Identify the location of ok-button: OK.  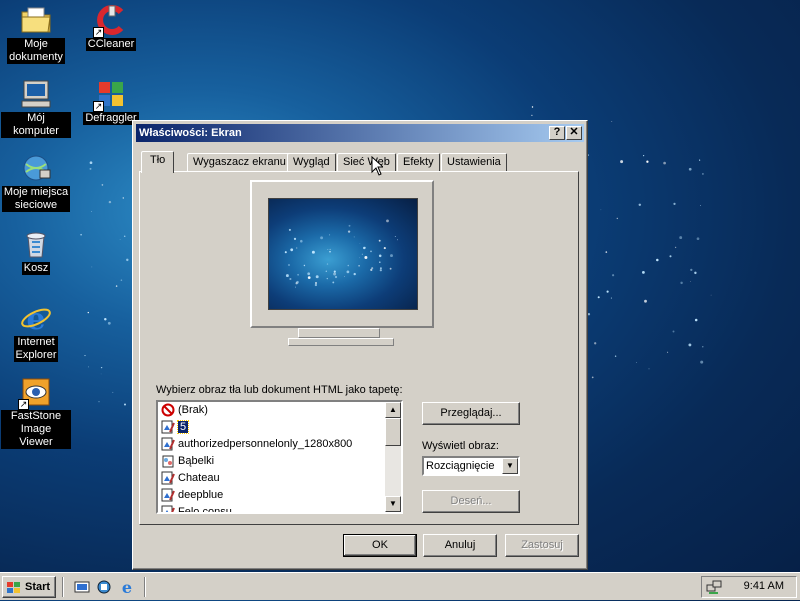
(380, 545).